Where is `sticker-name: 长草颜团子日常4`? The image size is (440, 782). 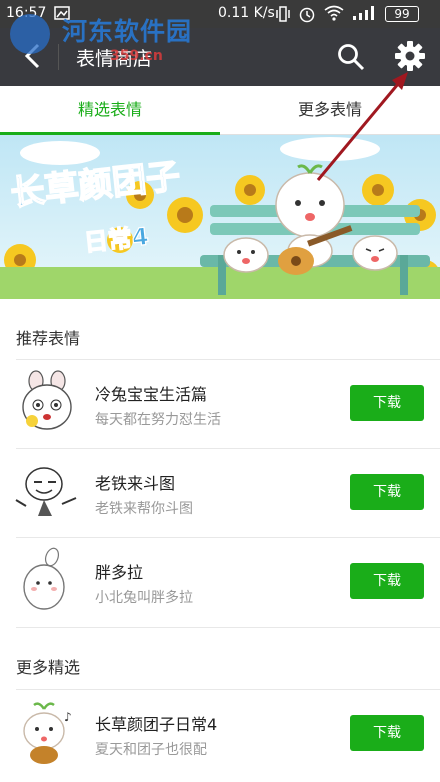 sticker-name: 长草颜团子日常4 is located at coordinates (156, 724).